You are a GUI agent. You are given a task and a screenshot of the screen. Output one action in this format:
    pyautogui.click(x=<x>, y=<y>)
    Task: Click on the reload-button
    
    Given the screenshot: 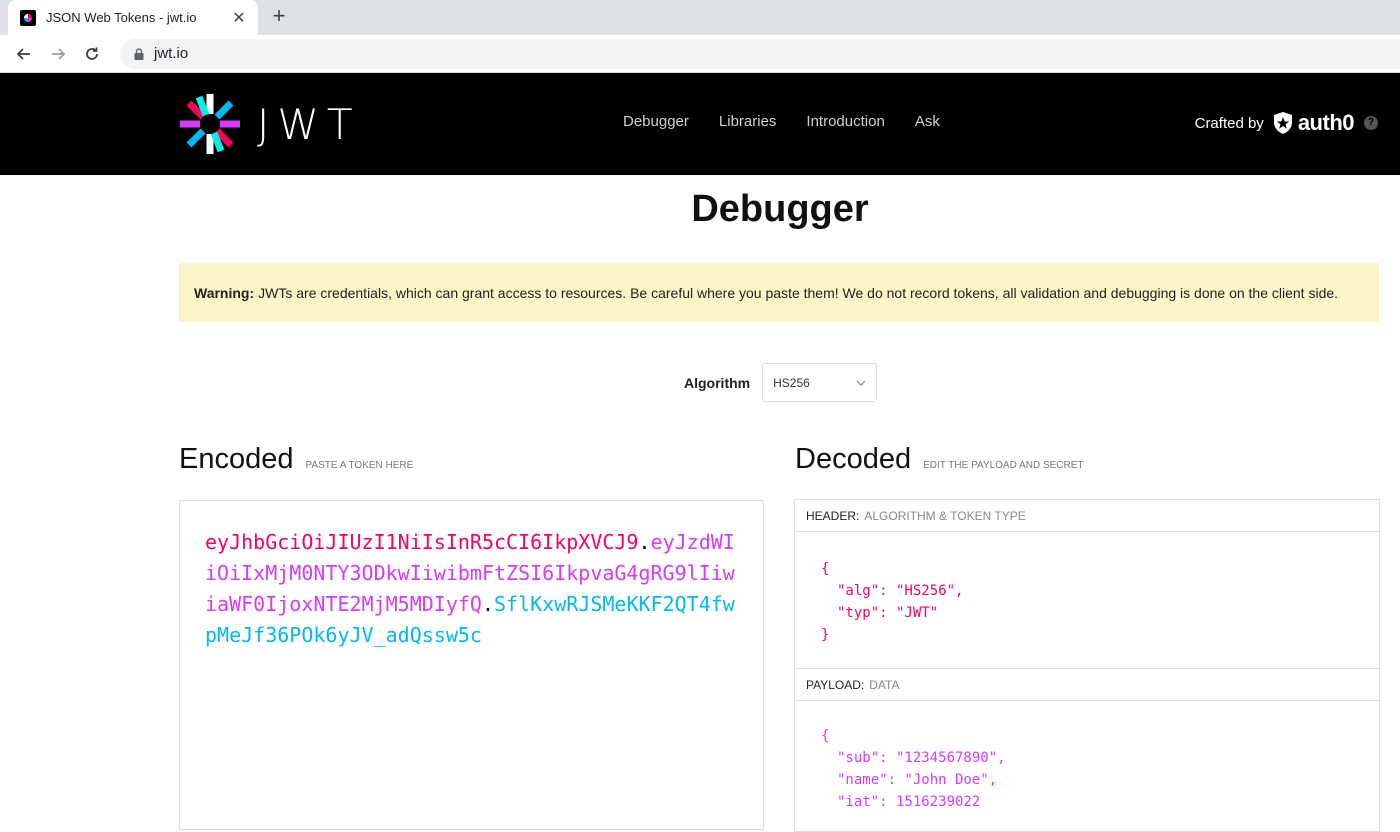 What is the action you would take?
    pyautogui.click(x=92, y=54)
    